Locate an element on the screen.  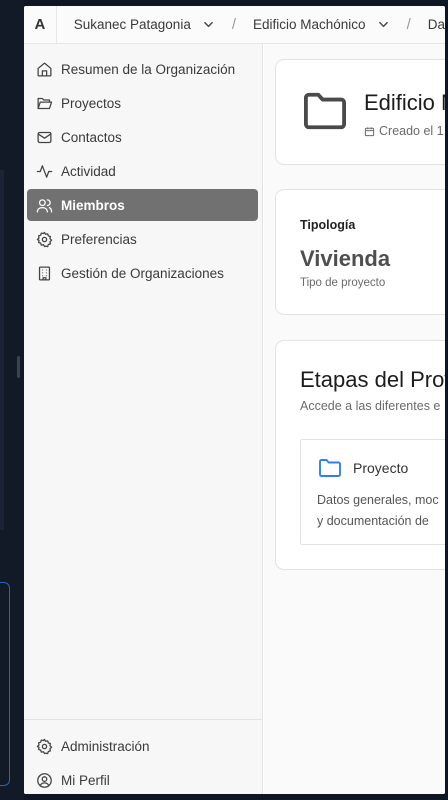
activity-icon is located at coordinates (44, 171).